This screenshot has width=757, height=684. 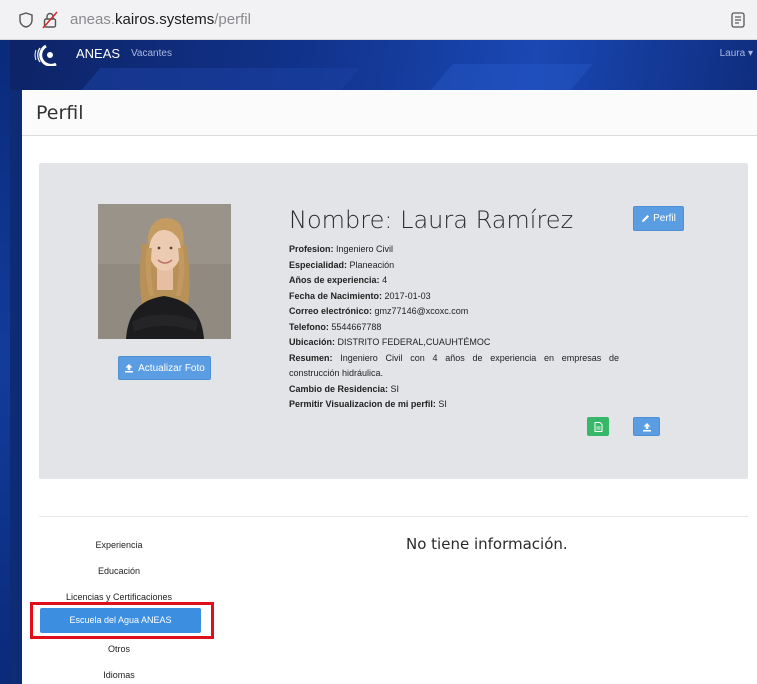 What do you see at coordinates (119, 545) in the screenshot?
I see `side-menu-experiencia: Experiencia` at bounding box center [119, 545].